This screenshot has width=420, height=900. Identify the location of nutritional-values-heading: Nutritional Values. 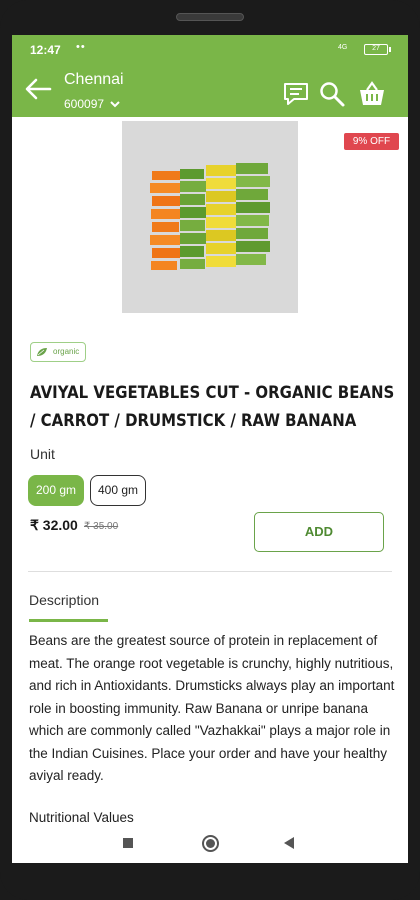
(81, 816).